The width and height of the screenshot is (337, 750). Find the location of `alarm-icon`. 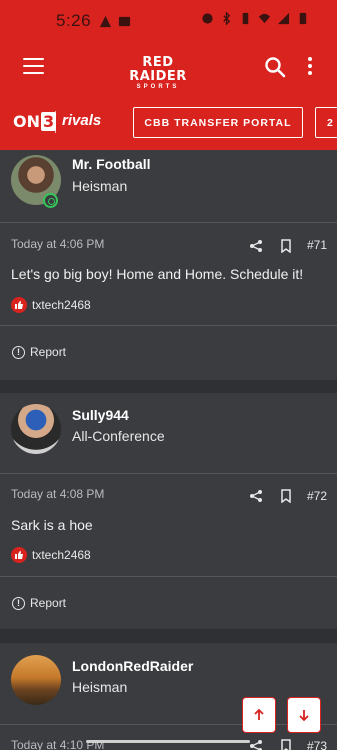

alarm-icon is located at coordinates (207, 18).